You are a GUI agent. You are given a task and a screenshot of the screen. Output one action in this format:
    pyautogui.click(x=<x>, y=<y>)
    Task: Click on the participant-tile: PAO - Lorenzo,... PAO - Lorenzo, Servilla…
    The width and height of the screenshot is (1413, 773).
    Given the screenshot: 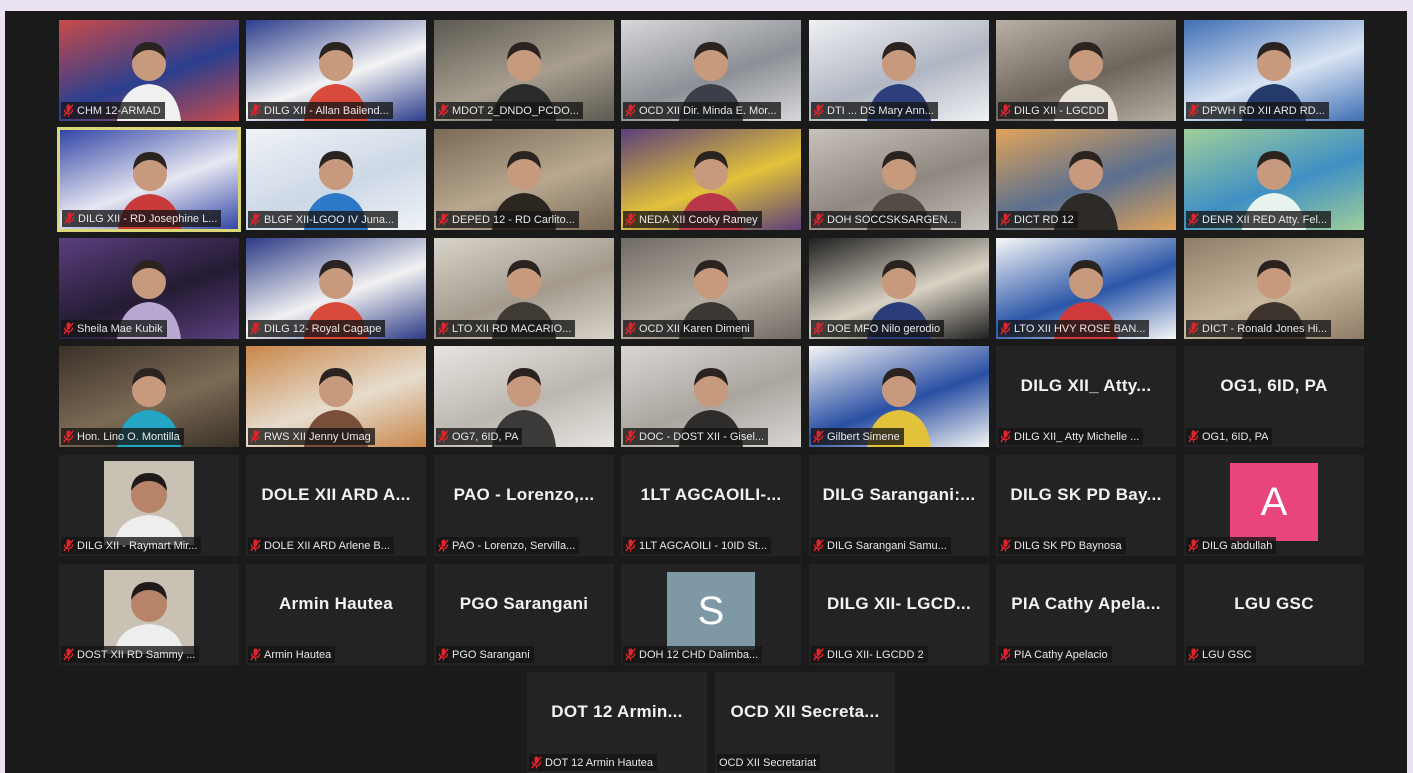 What is the action you would take?
    pyautogui.click(x=524, y=505)
    